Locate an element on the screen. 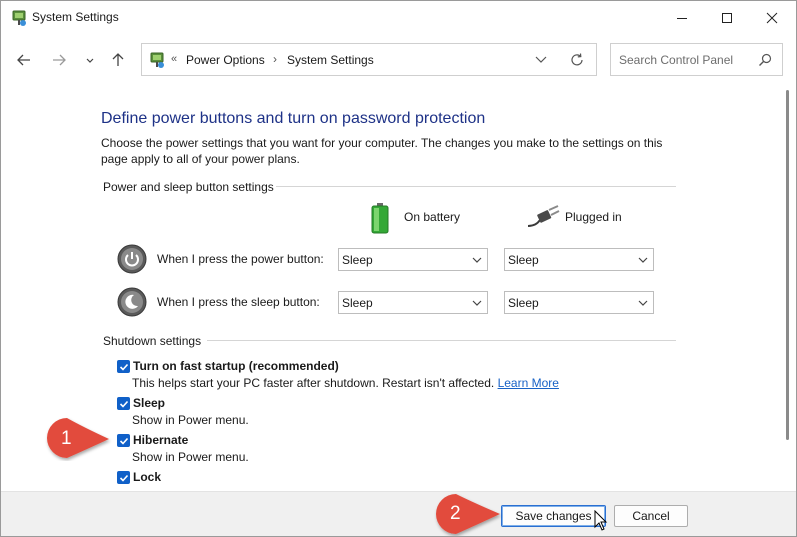  fast-startup-label: Turn on fast startup (recommended) is located at coordinates (236, 366).